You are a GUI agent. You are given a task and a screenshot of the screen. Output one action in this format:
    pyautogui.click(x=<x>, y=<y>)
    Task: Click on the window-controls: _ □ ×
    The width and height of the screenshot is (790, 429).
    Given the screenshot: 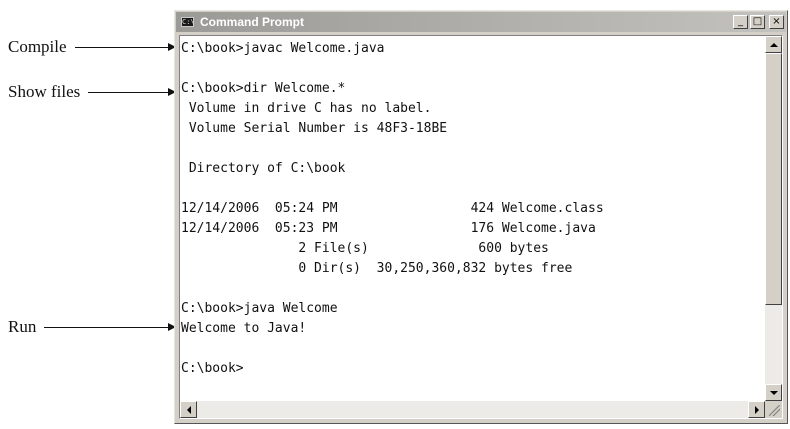 What is the action you would take?
    pyautogui.click(x=758, y=22)
    